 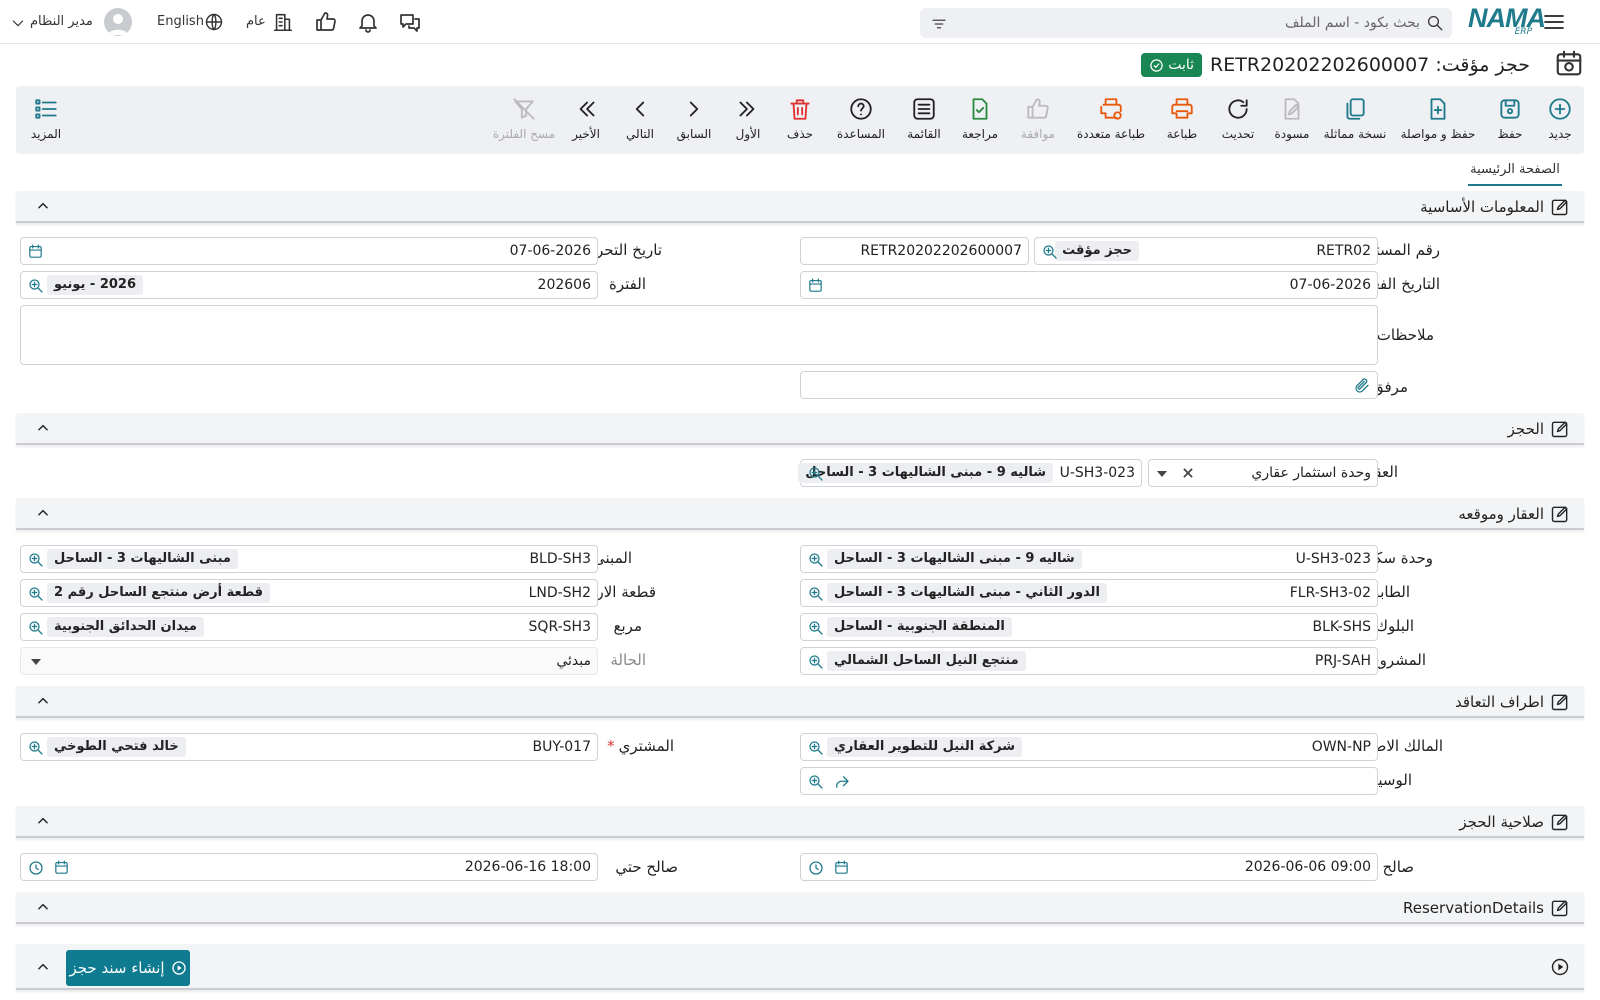 I want to click on messages-icon, so click(x=410, y=22).